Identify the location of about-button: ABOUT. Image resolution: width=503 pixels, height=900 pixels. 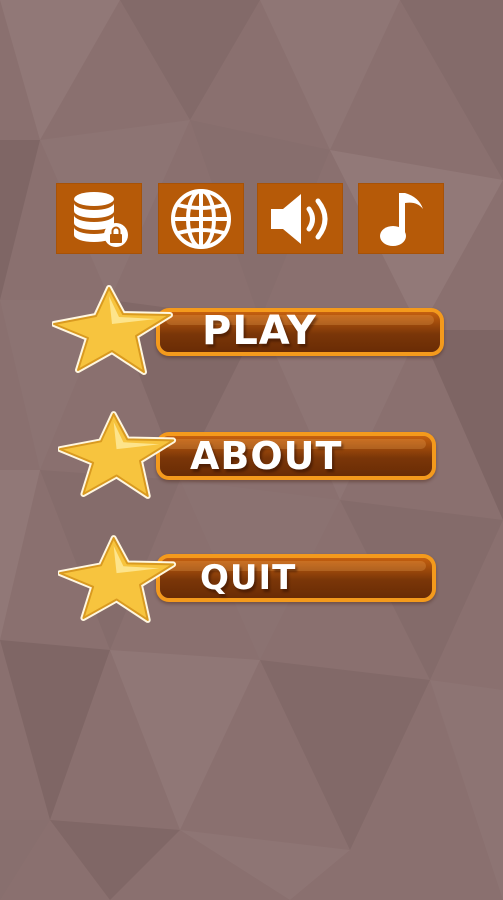
(248, 455).